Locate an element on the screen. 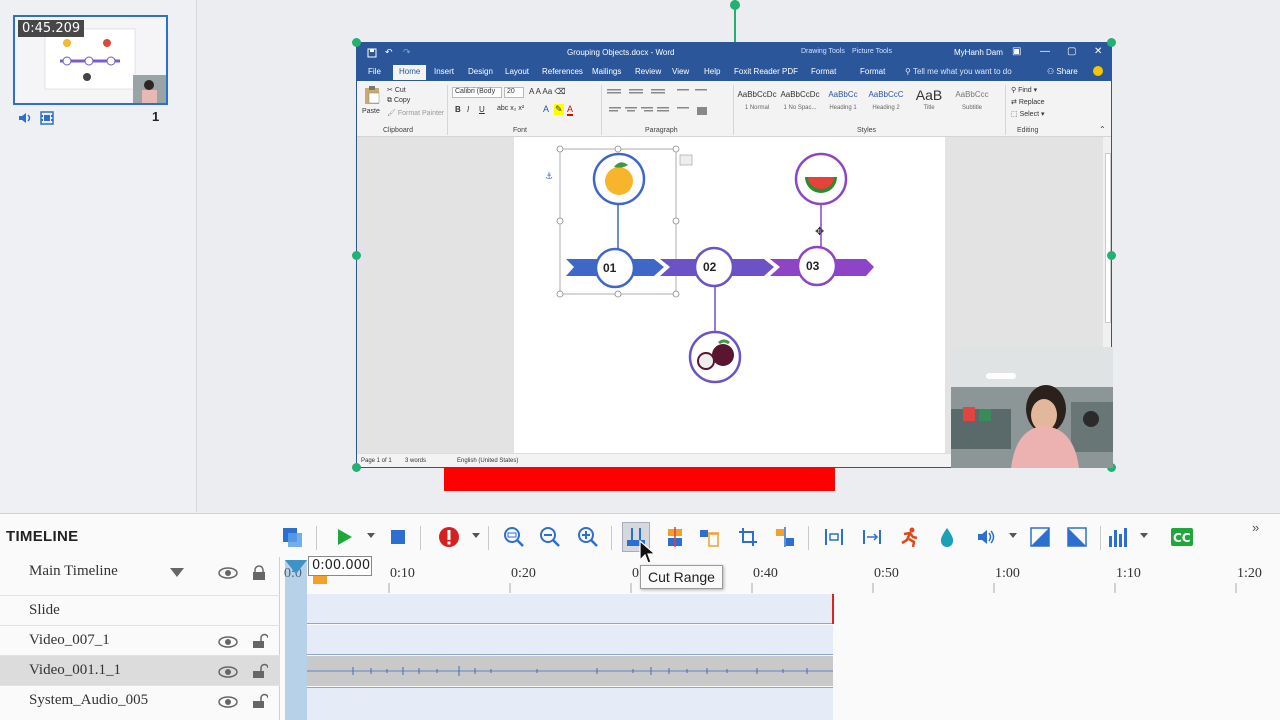 The width and height of the screenshot is (1280, 720). select-label: Select is located at coordinates (1029, 114).